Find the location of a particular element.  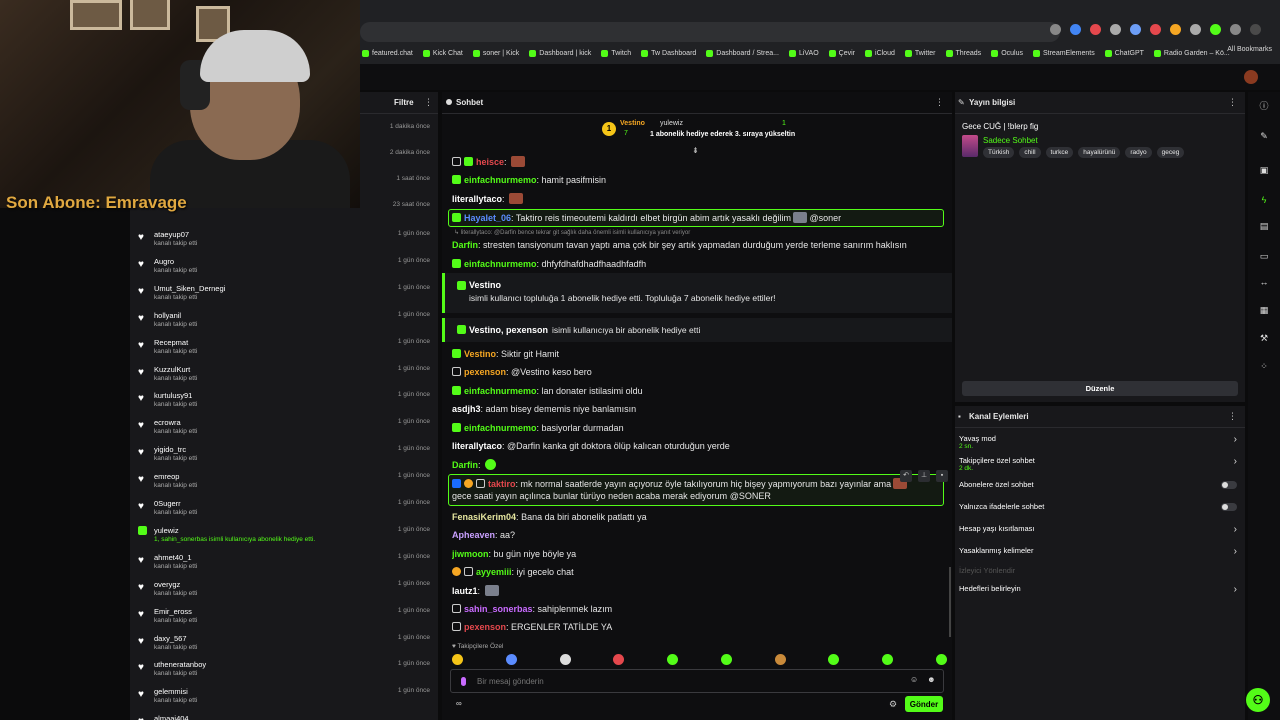

activity-username: KuzzulKurt is located at coordinates (172, 369).